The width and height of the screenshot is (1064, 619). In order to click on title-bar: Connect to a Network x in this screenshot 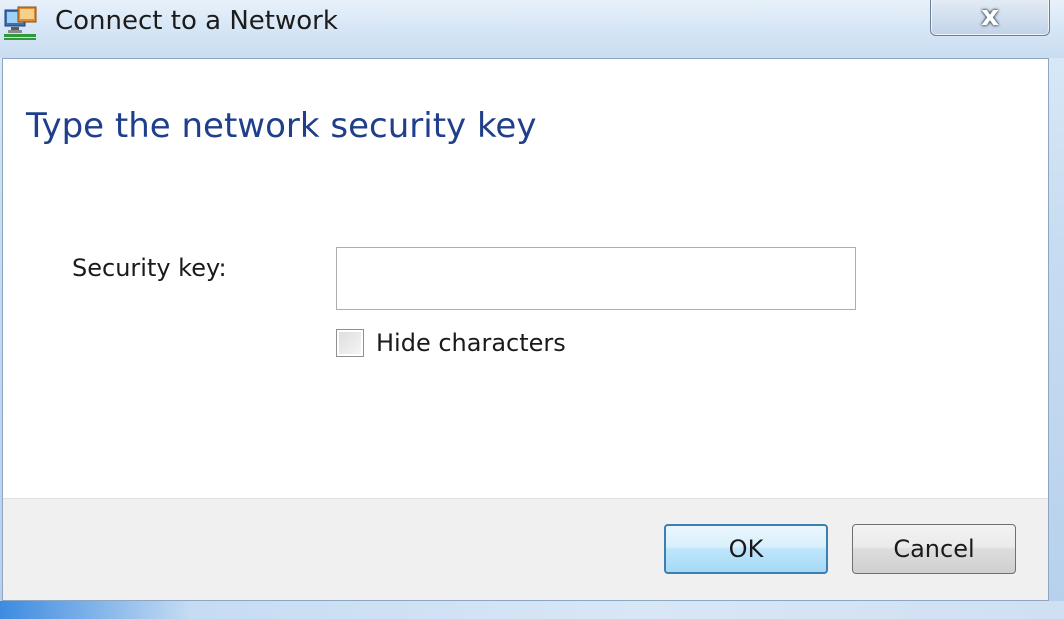, I will do `click(532, 29)`.